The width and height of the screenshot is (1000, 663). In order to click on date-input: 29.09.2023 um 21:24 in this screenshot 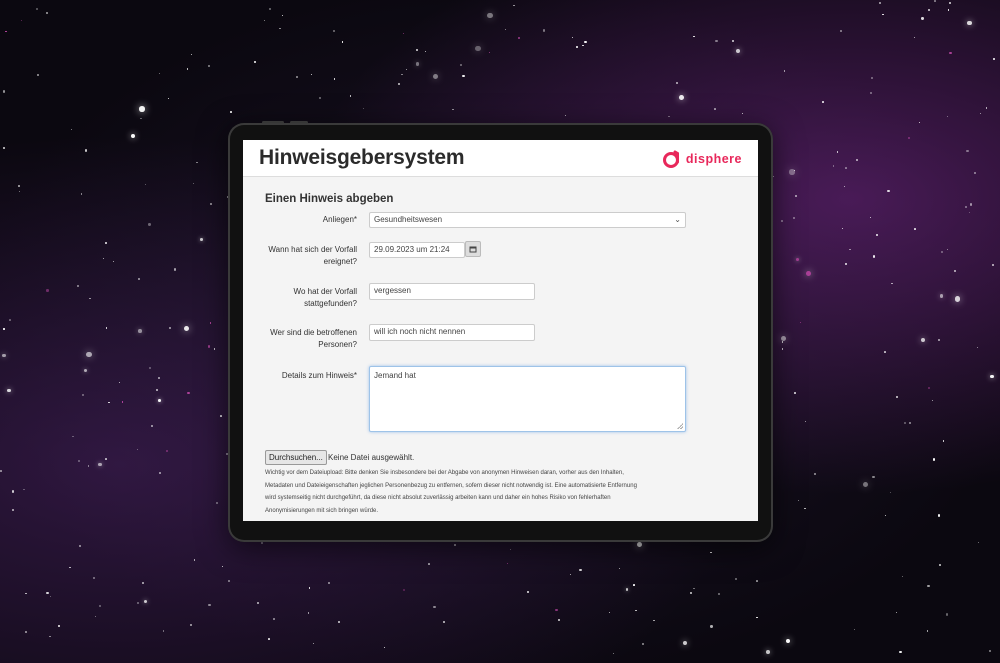, I will do `click(417, 250)`.